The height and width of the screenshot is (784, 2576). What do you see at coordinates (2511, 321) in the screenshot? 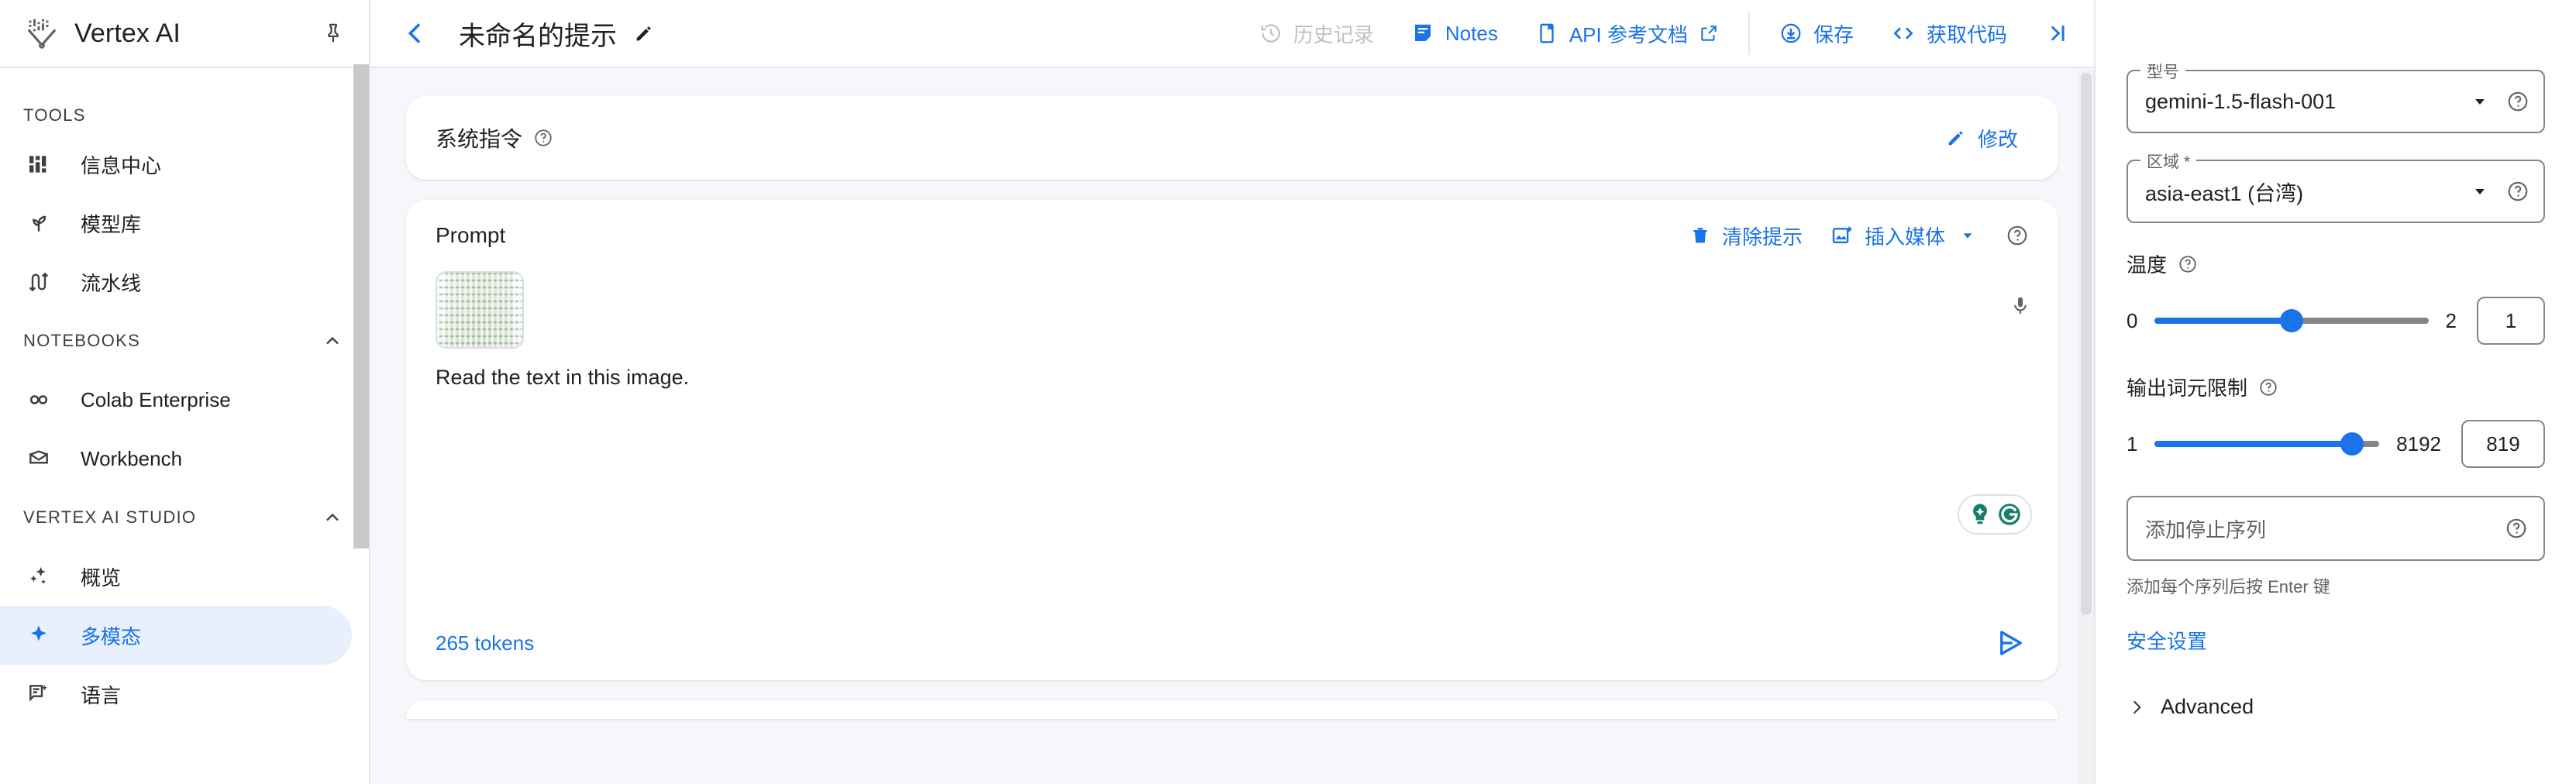
I see `temperature-value-input: 1` at bounding box center [2511, 321].